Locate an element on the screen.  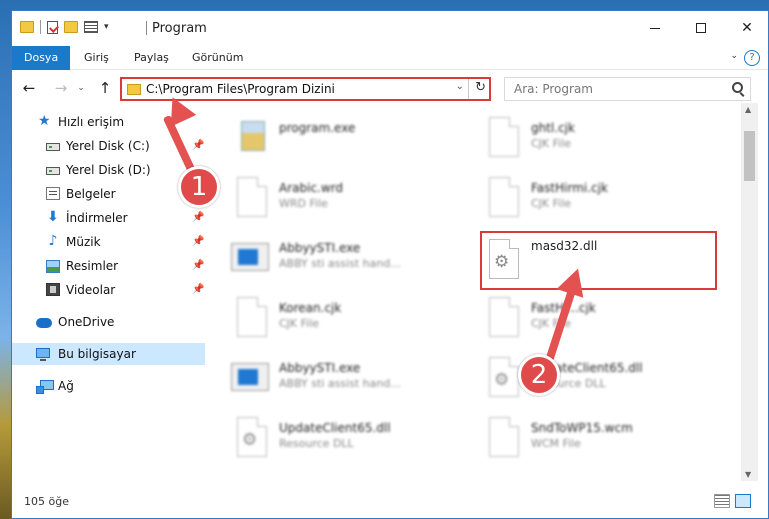
arrow-up-icon: ↑ is located at coordinates (105, 88).